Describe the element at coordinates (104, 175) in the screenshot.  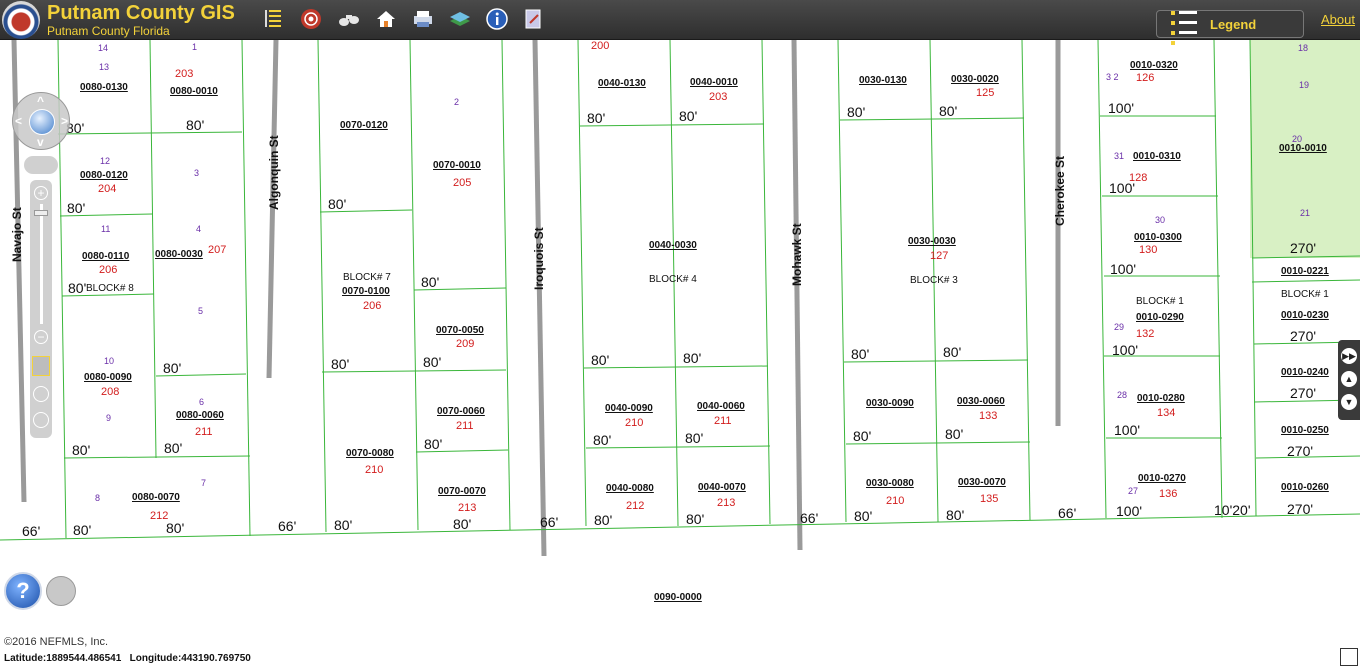
I see `parcel-label: 0080-0120` at that location.